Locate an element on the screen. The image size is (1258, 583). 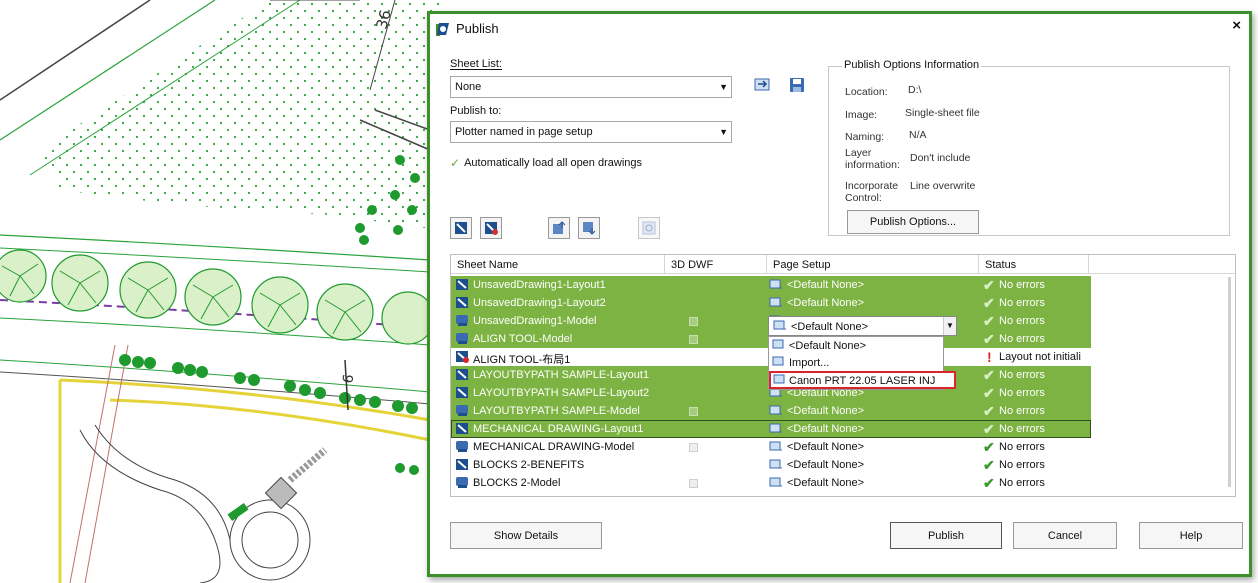
auto-load-checkbox: ✓ Automatically load all open drawings is located at coordinates (546, 163).